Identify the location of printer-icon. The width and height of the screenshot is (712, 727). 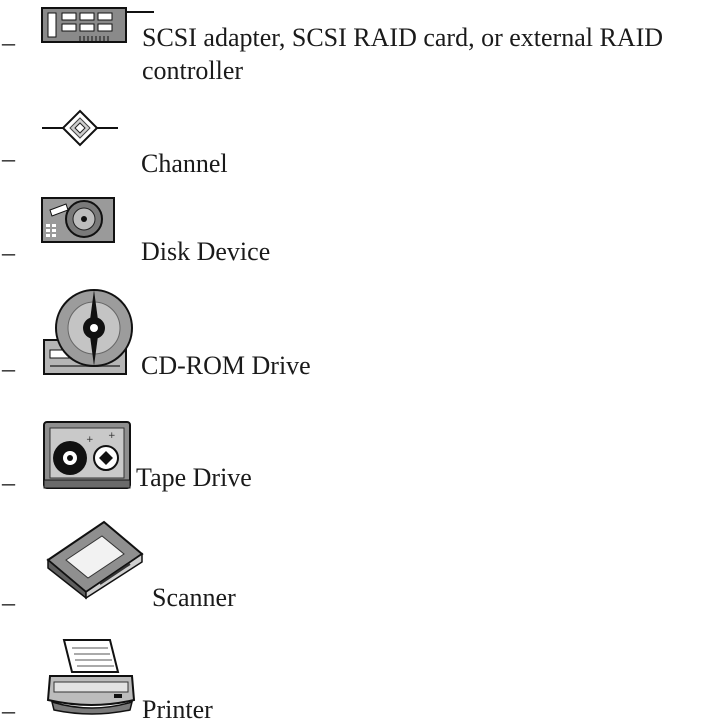
(92, 676).